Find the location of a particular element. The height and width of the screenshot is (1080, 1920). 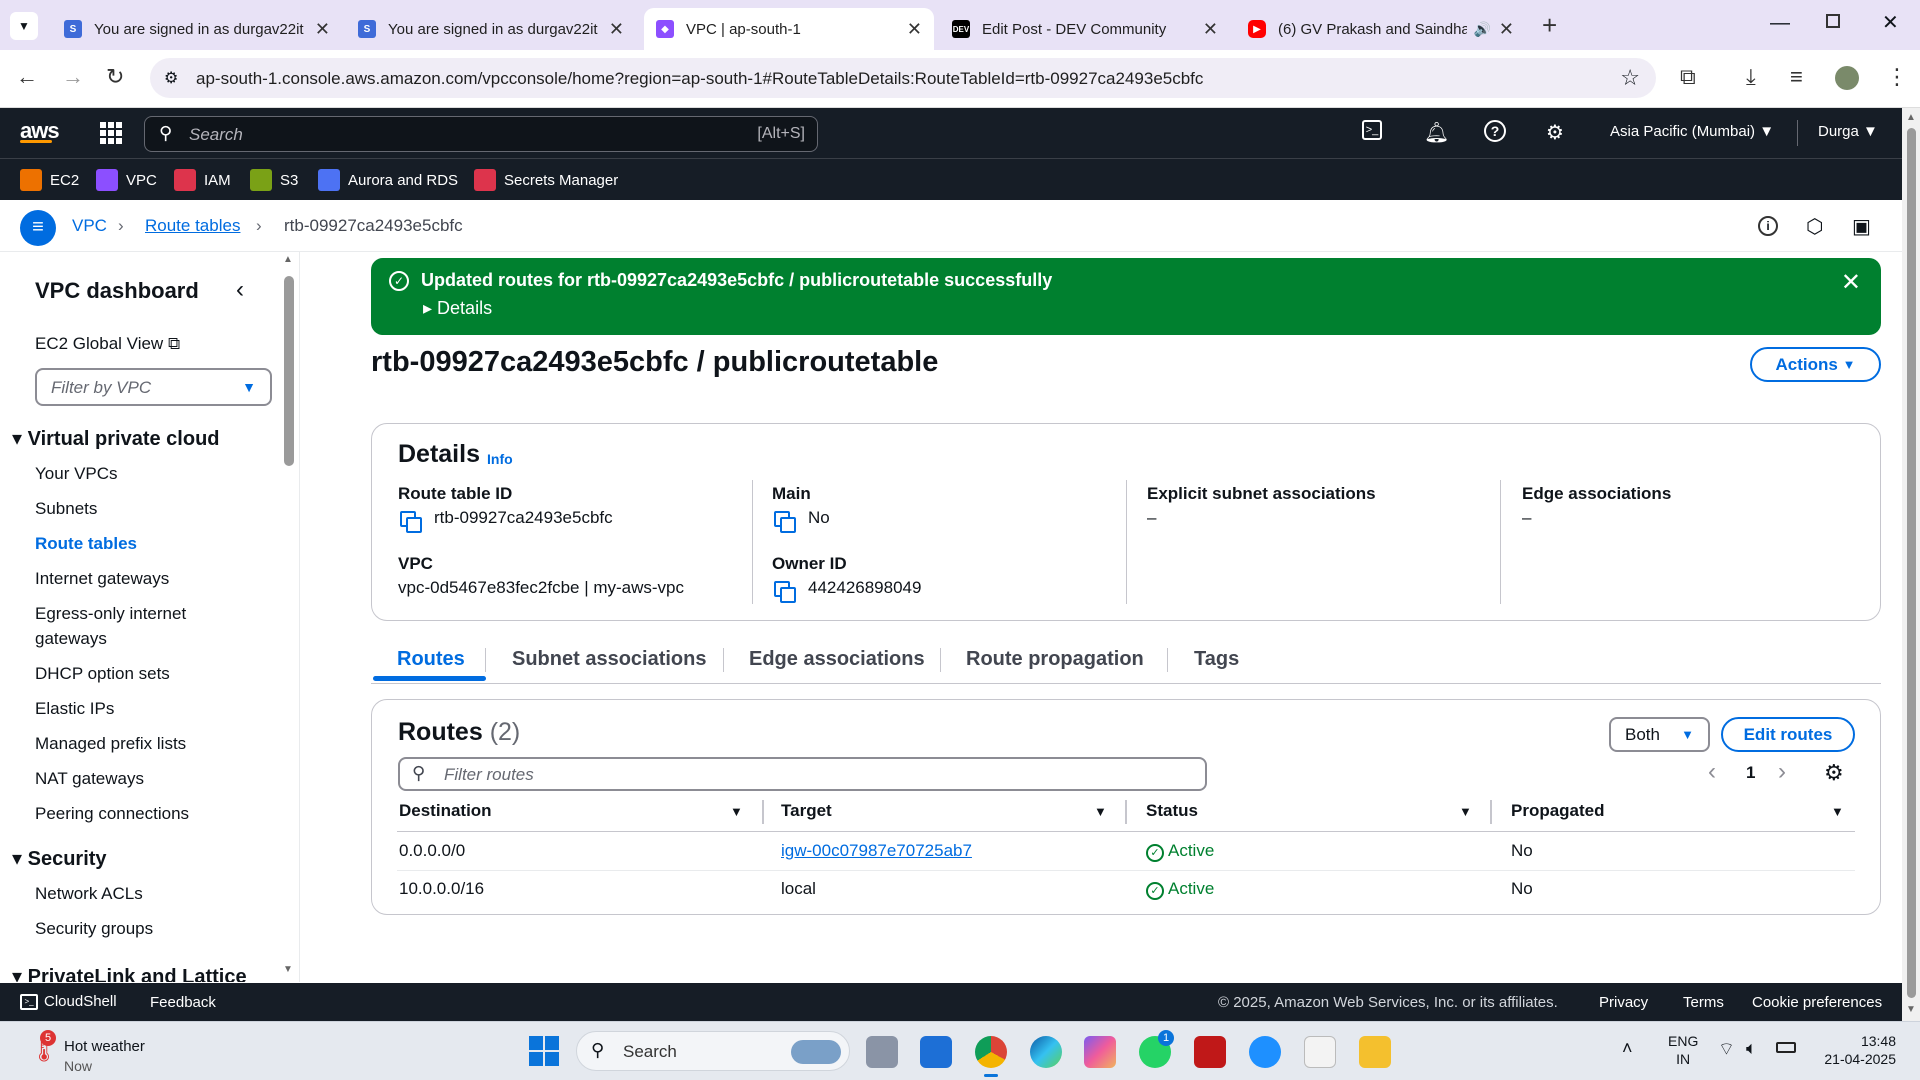

sidebar-scrollbar is located at coordinates (289, 371).